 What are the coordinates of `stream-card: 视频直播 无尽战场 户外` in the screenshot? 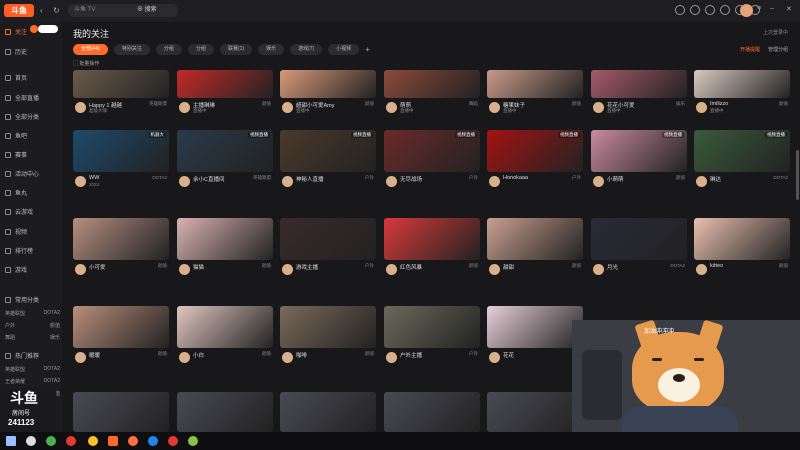 It's located at (432, 159).